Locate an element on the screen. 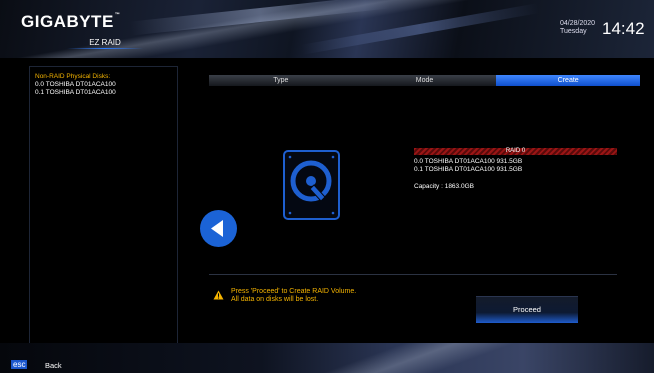  back-label: Back is located at coordinates (53, 365).